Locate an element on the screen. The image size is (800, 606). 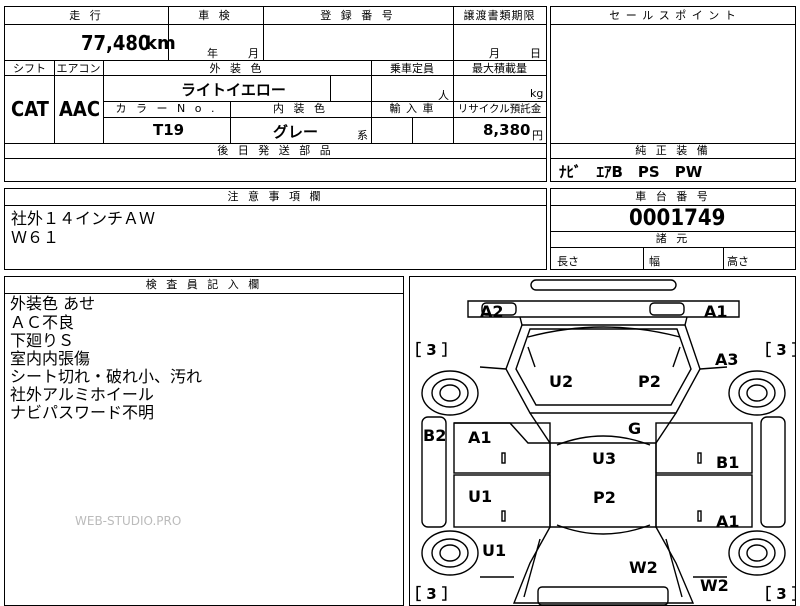
chassis-number: 0001749 is located at coordinates (677, 218).